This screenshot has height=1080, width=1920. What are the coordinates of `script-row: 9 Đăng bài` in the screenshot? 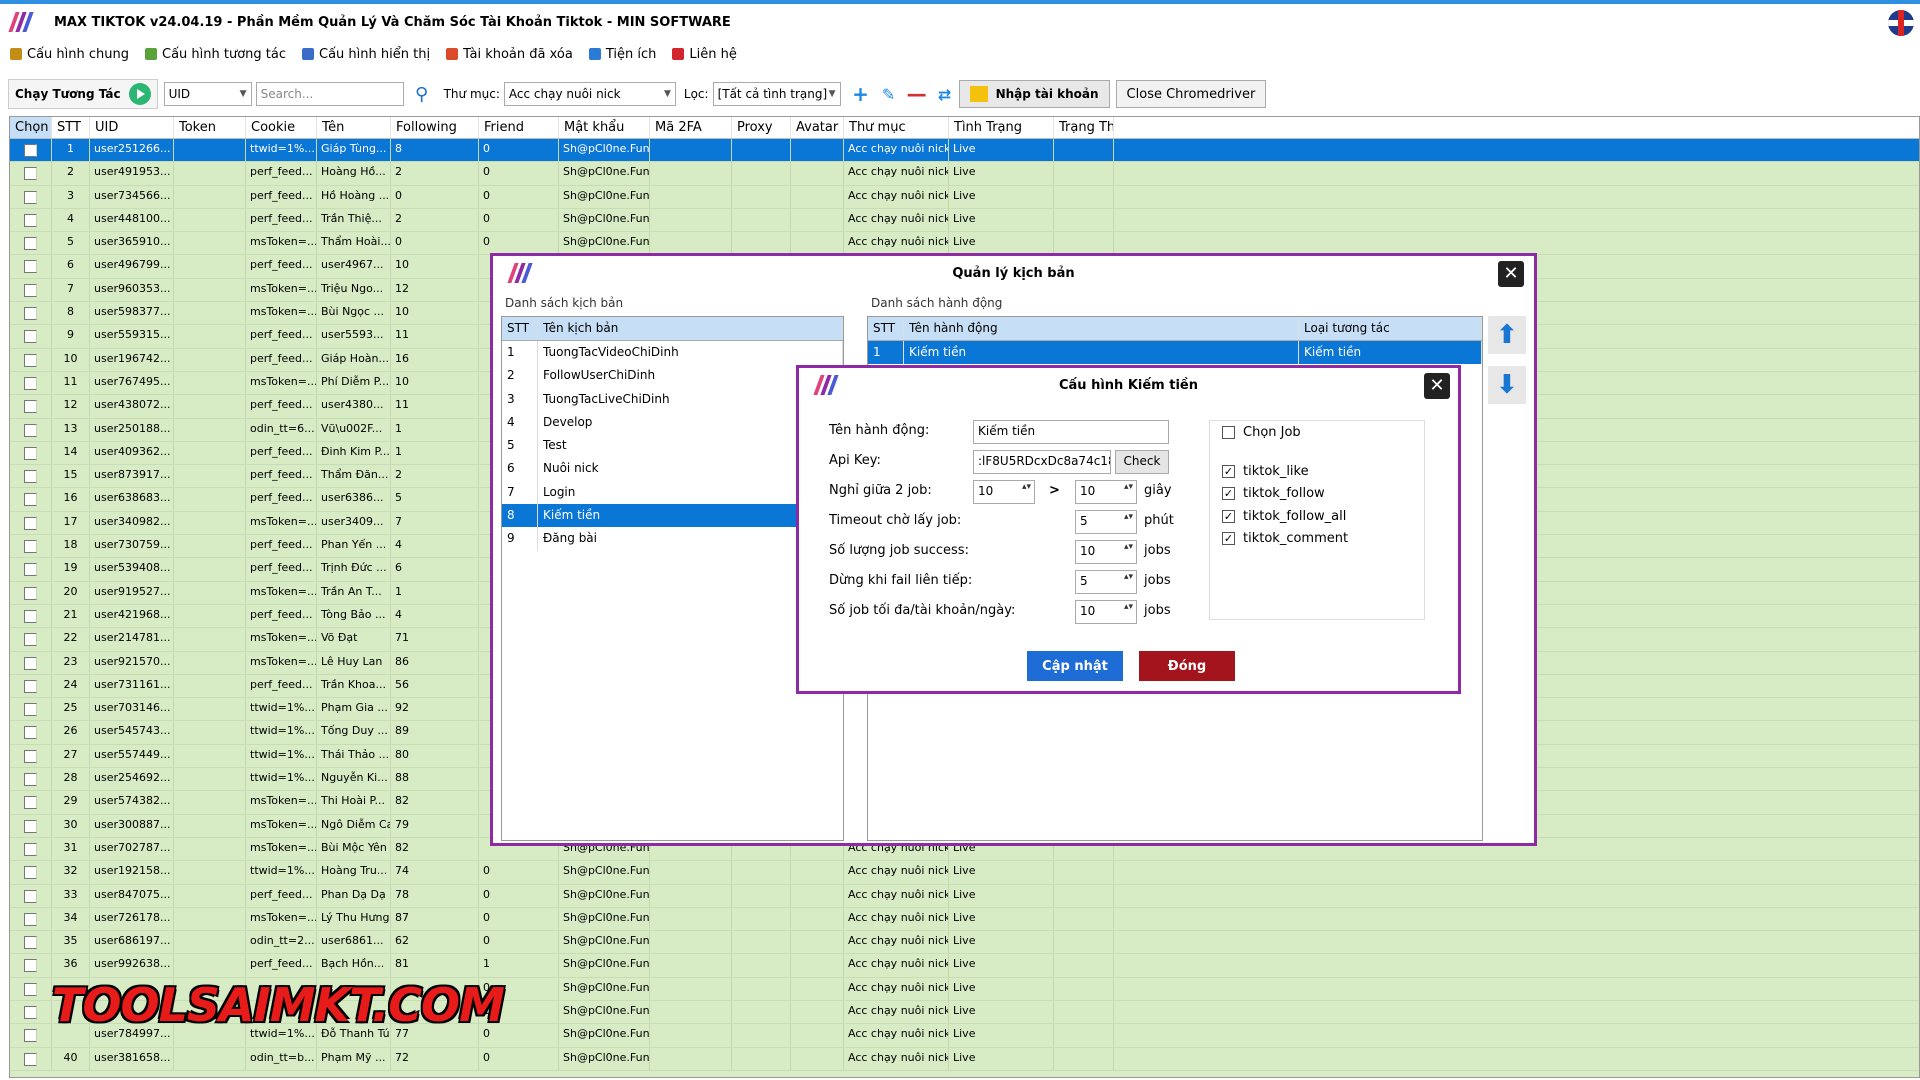 It's located at (672, 539).